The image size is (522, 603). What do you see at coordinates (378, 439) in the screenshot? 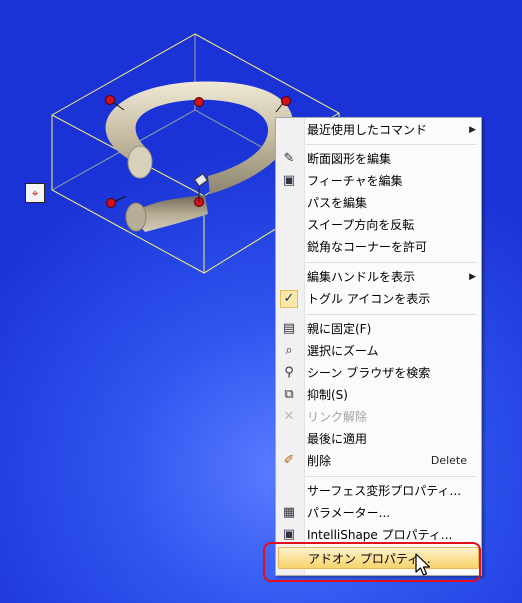
I see `menu-item-apply-last: 最後に適用` at bounding box center [378, 439].